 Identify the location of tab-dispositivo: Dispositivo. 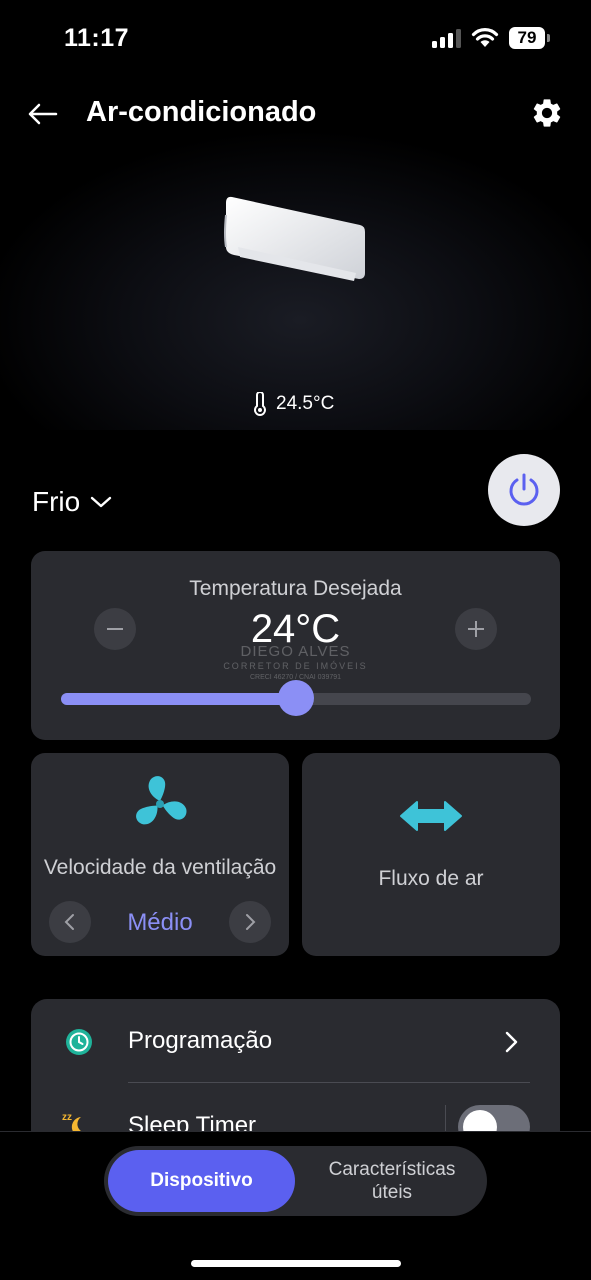
(201, 1181).